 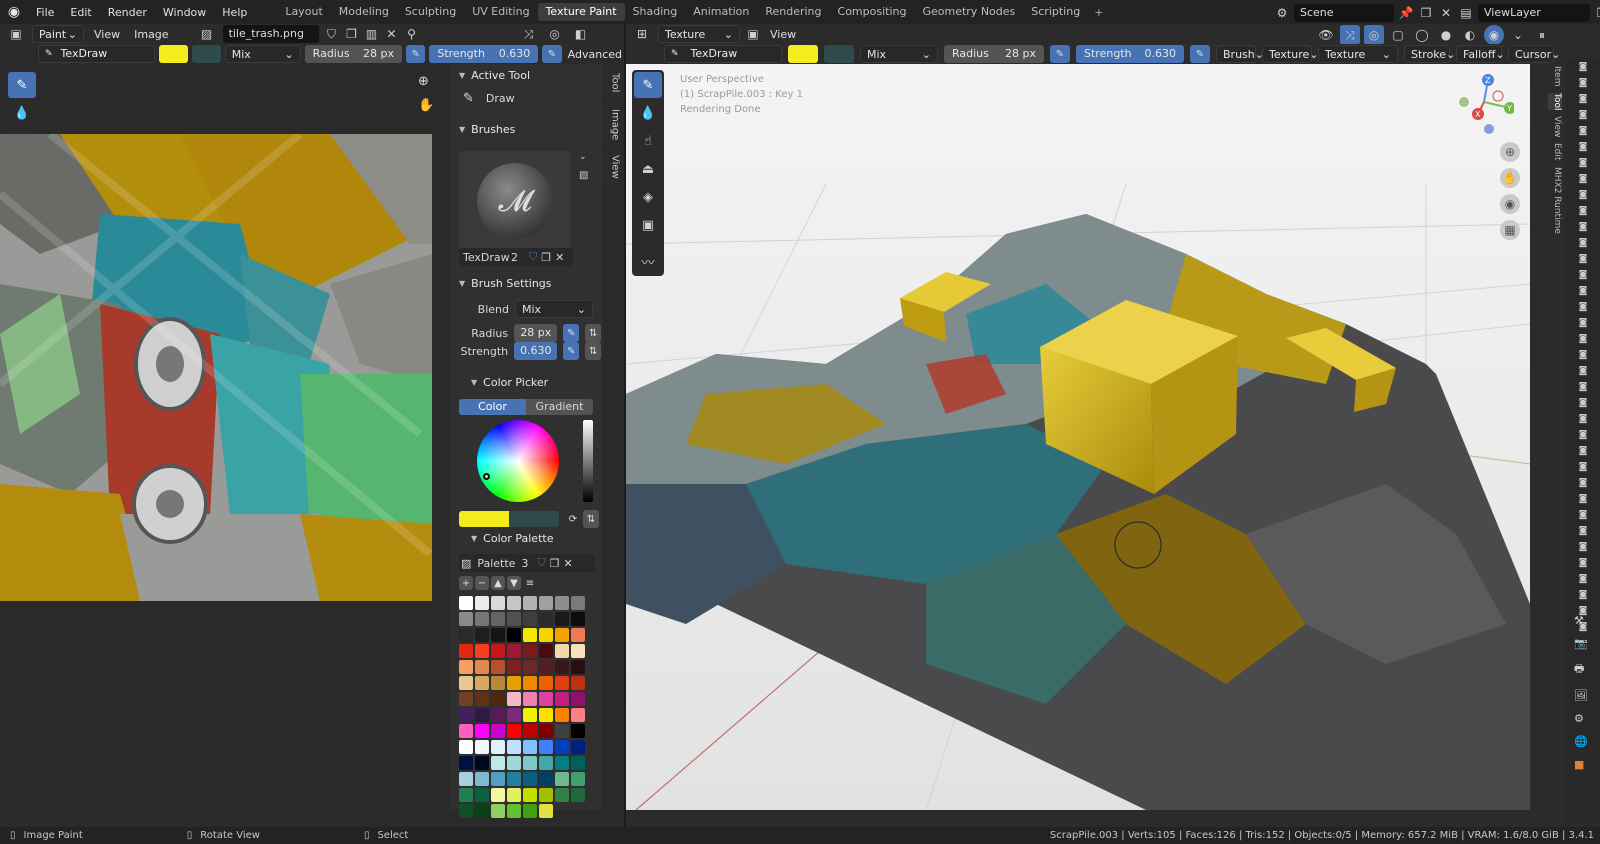 What do you see at coordinates (529, 34) in the screenshot?
I see `uv-sync-icon: ⤨` at bounding box center [529, 34].